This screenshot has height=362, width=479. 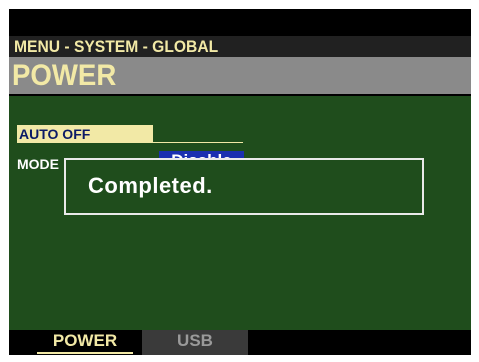 I want to click on tab-usb-label: USB, so click(x=195, y=340).